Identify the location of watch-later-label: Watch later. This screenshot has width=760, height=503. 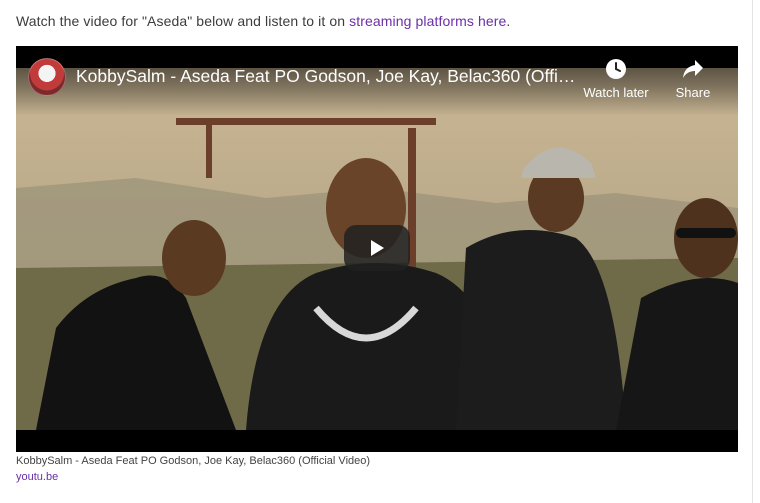
(616, 92).